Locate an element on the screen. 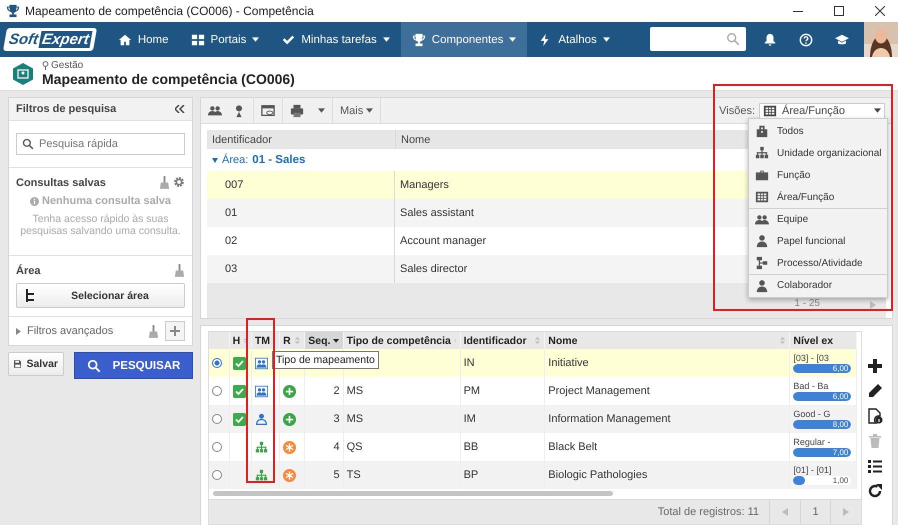 This screenshot has width=898, height=525. table-cell: MS is located at coordinates (355, 419).